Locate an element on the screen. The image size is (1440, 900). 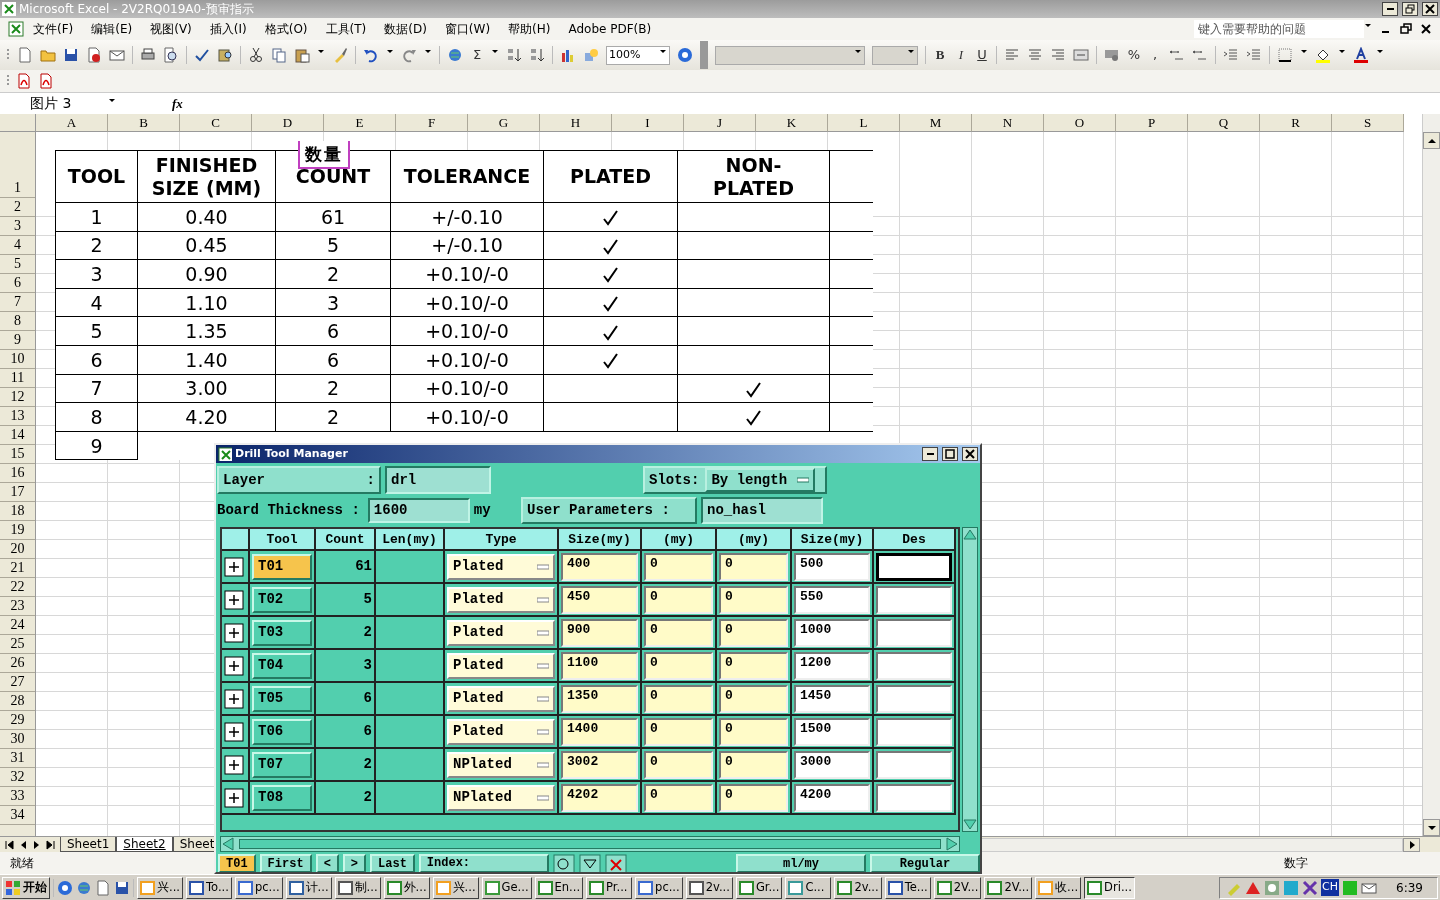
start-button: 开始 is located at coordinates (26, 887).